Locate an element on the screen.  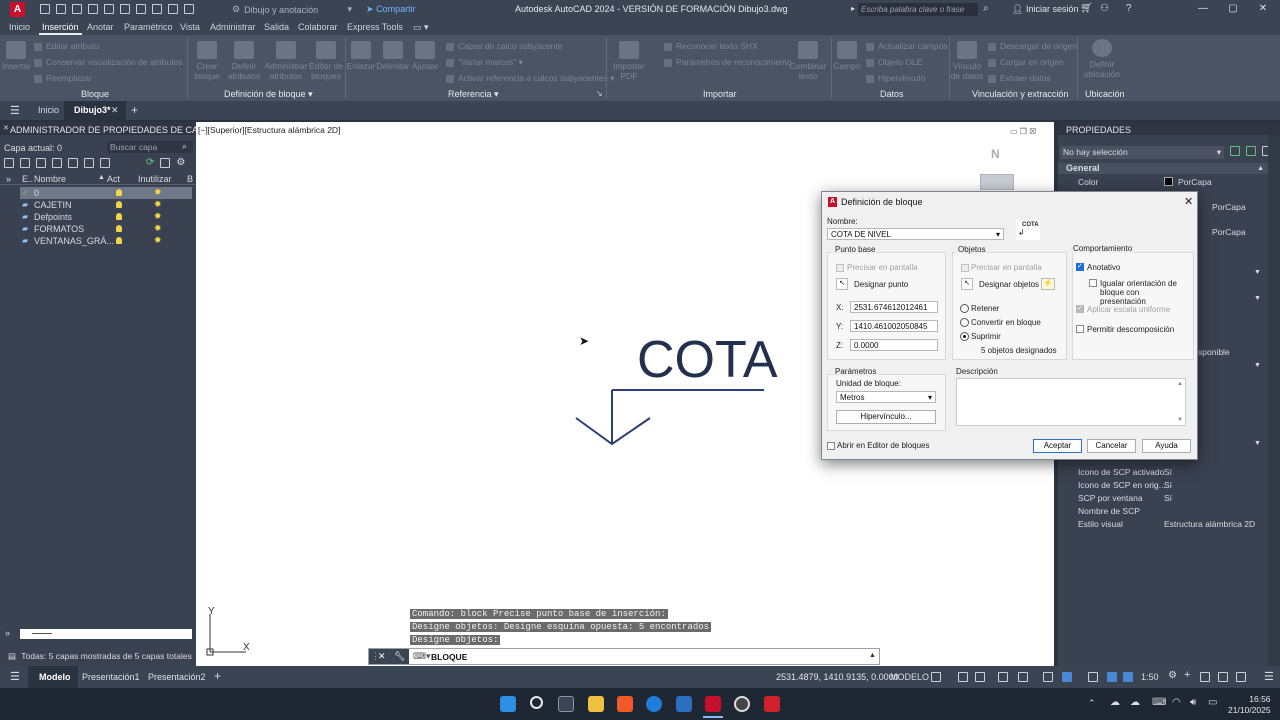
y-input: 1410.461002050845 is located at coordinates (894, 326).